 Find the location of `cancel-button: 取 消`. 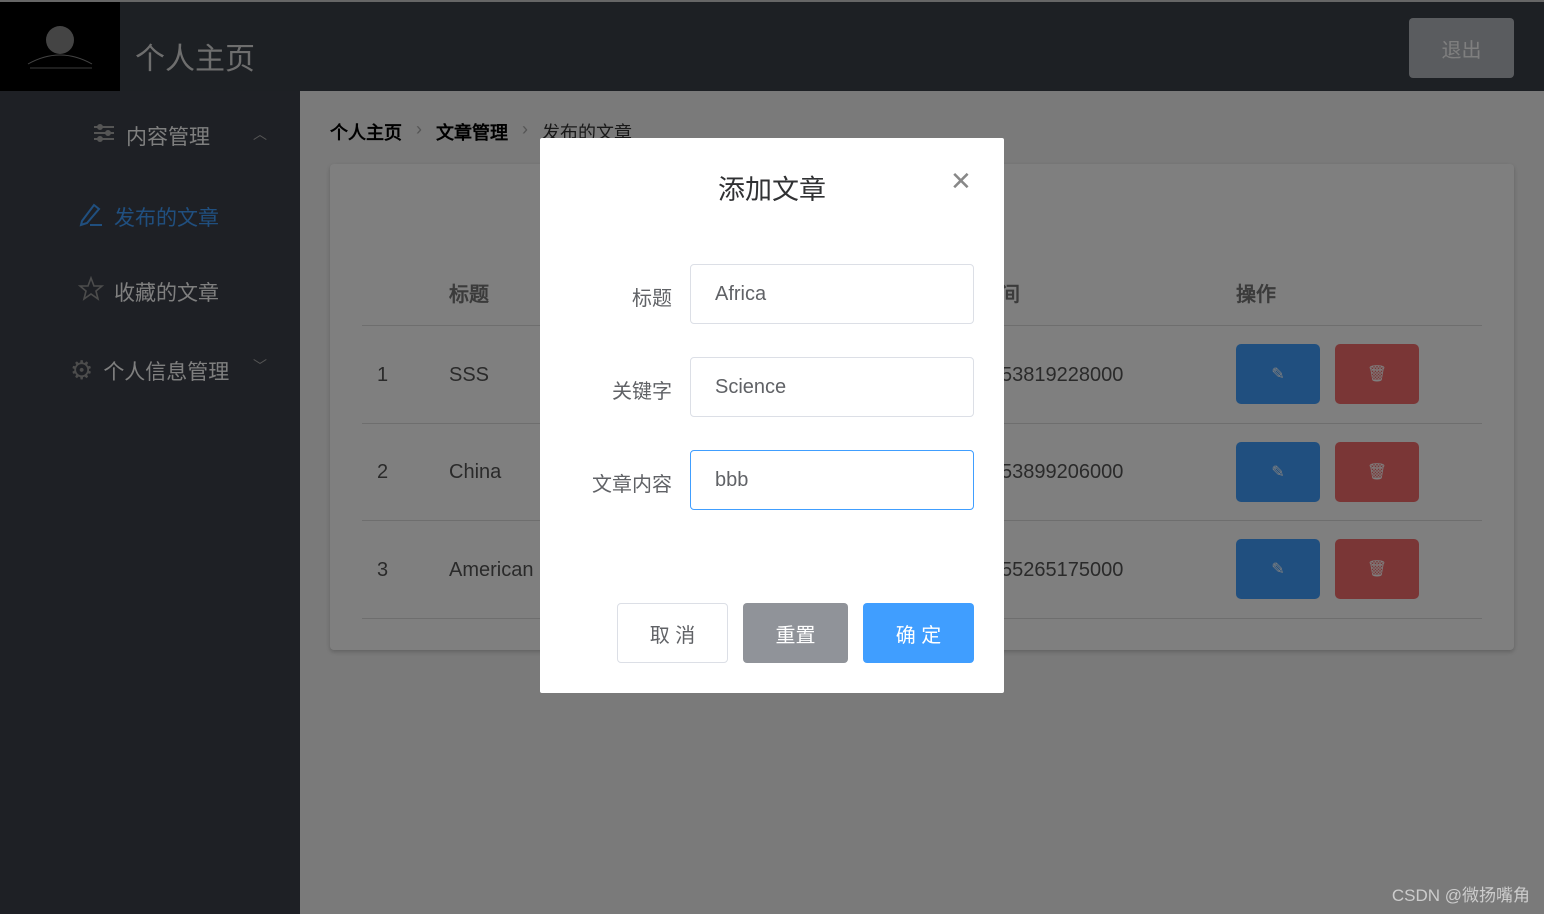

cancel-button: 取 消 is located at coordinates (672, 633).